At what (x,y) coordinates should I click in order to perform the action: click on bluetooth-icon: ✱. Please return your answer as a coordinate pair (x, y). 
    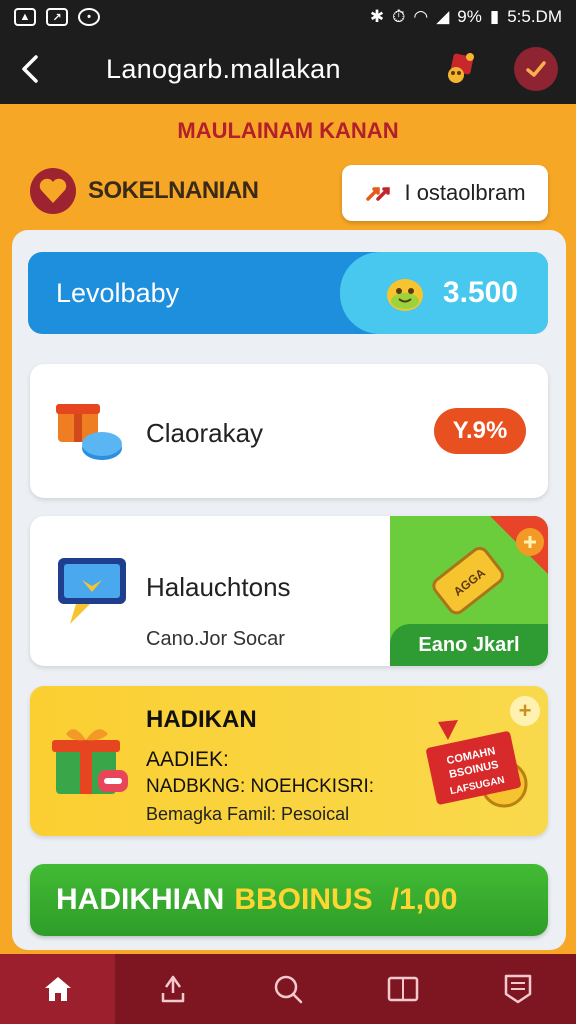
    Looking at the image, I should click on (377, 16).